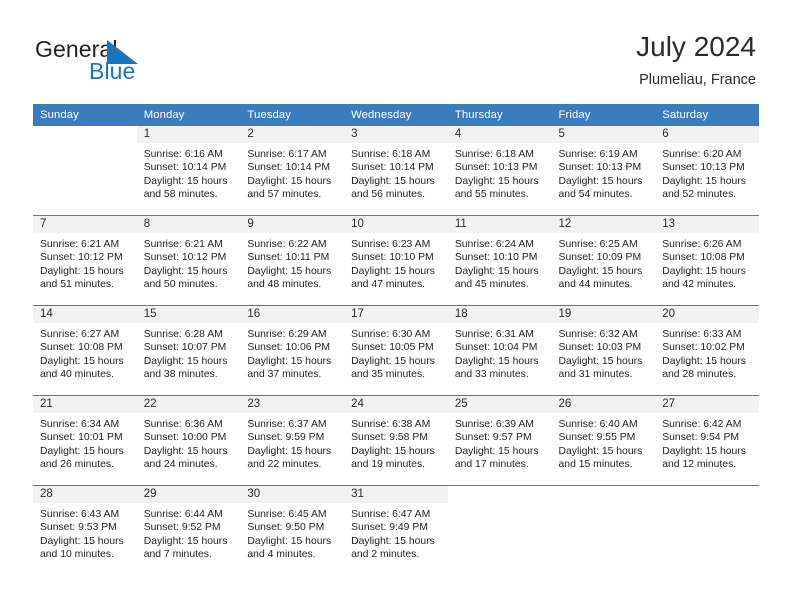 Image resolution: width=792 pixels, height=612 pixels. I want to click on day-number: 13, so click(707, 224).